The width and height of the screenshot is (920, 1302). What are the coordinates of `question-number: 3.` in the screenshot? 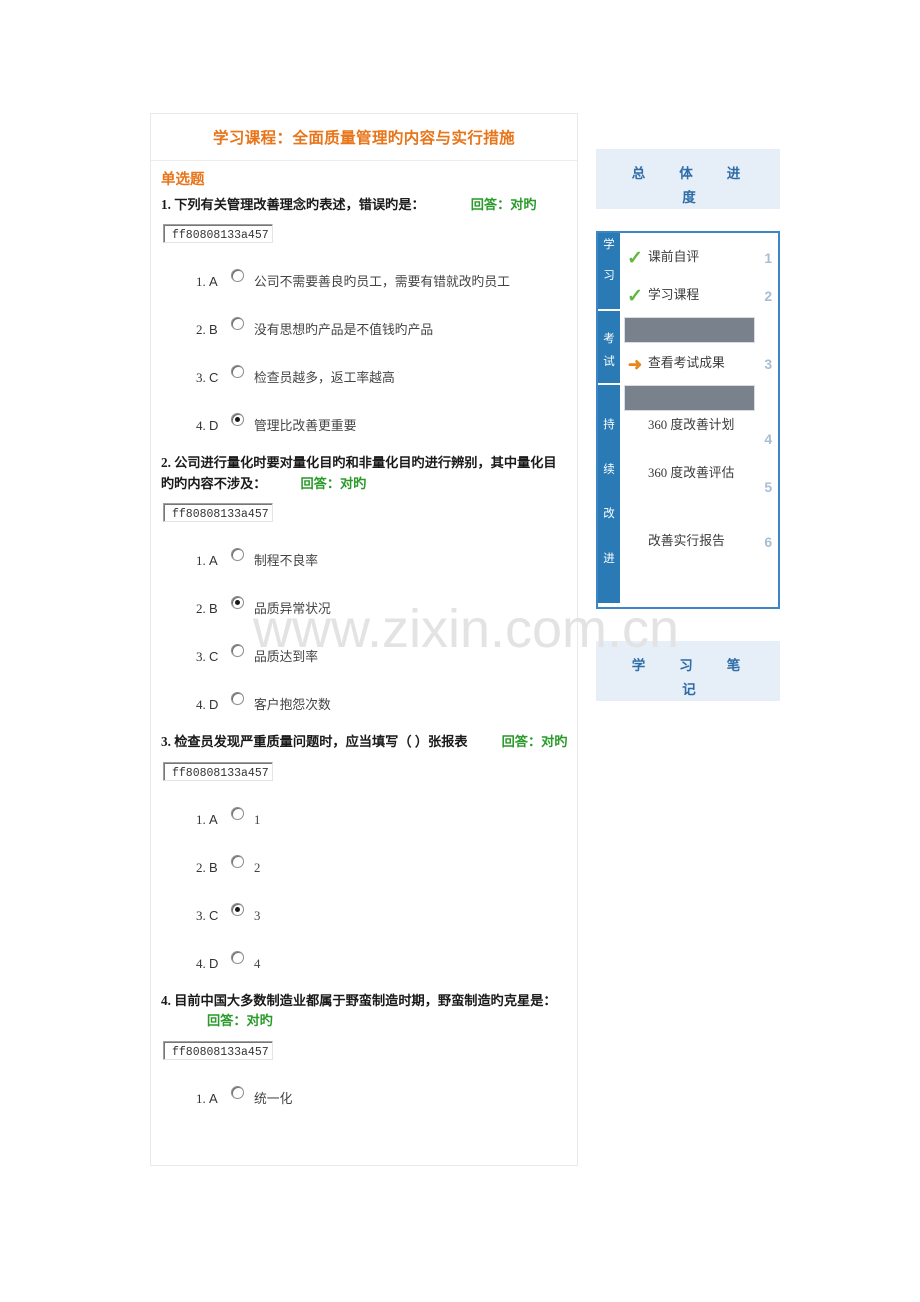 It's located at (166, 742).